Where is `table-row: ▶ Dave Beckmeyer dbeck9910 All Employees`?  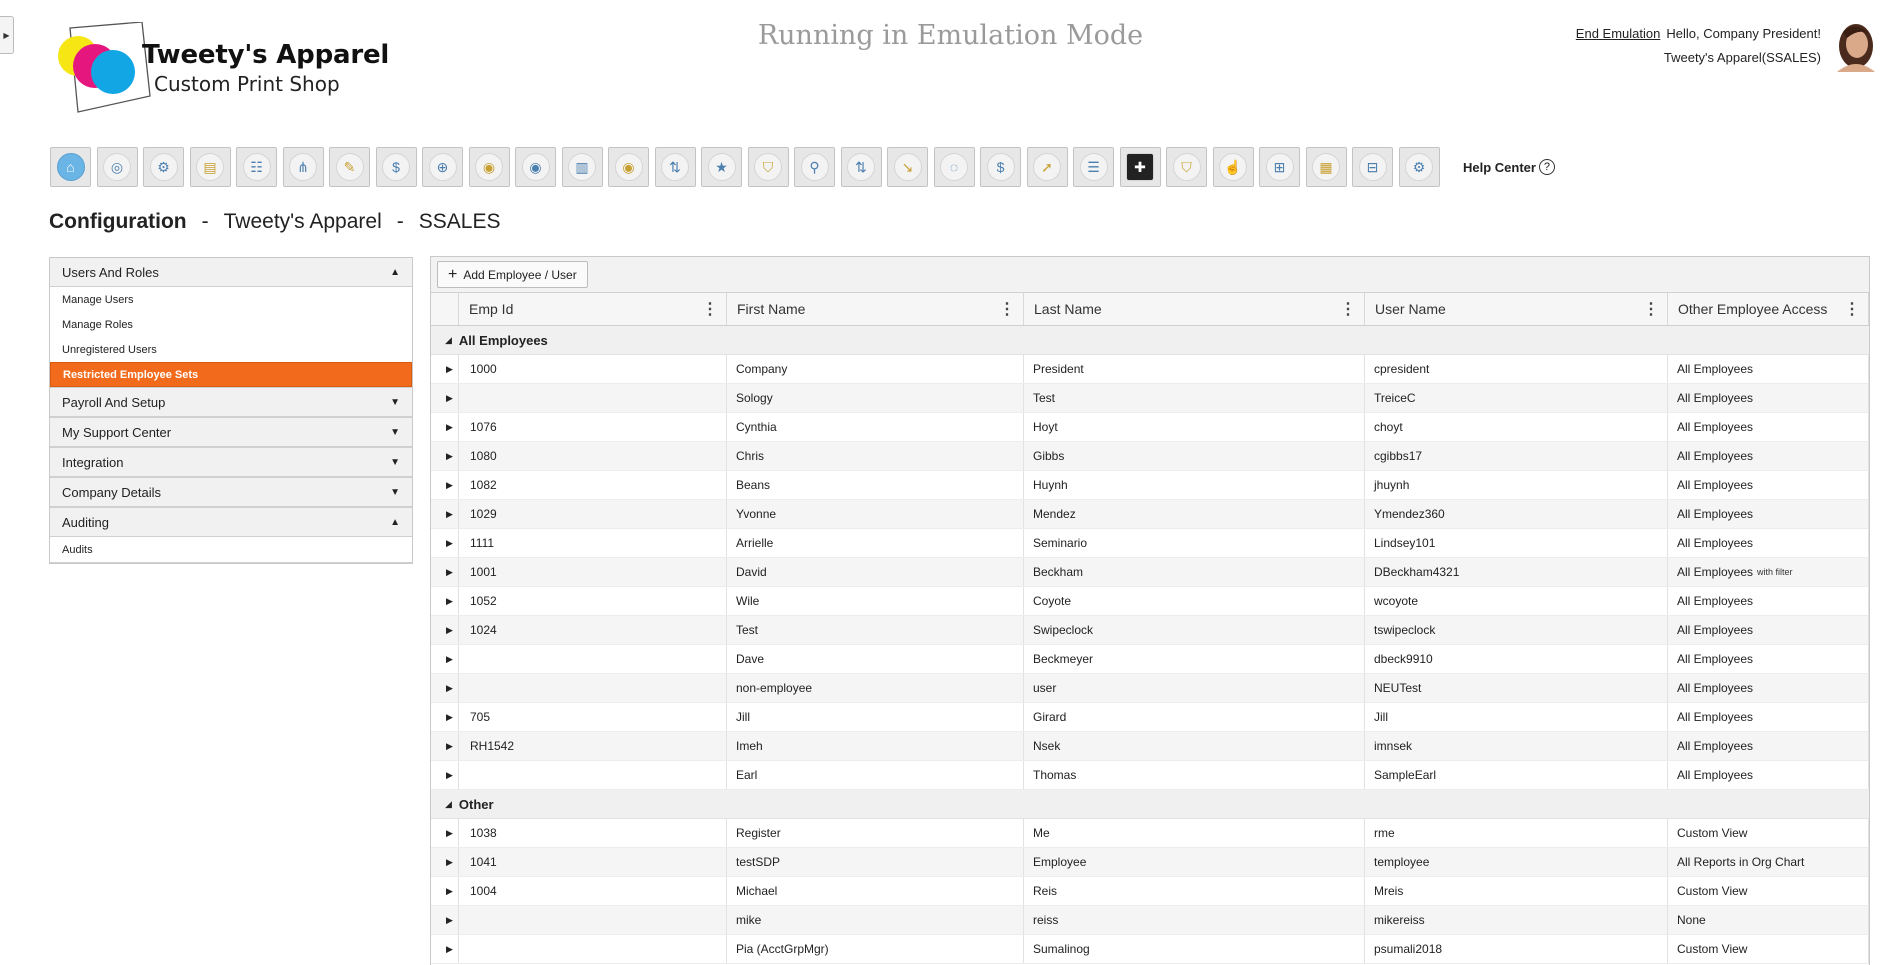
table-row: ▶ Dave Beckmeyer dbeck9910 All Employees is located at coordinates (1150, 659).